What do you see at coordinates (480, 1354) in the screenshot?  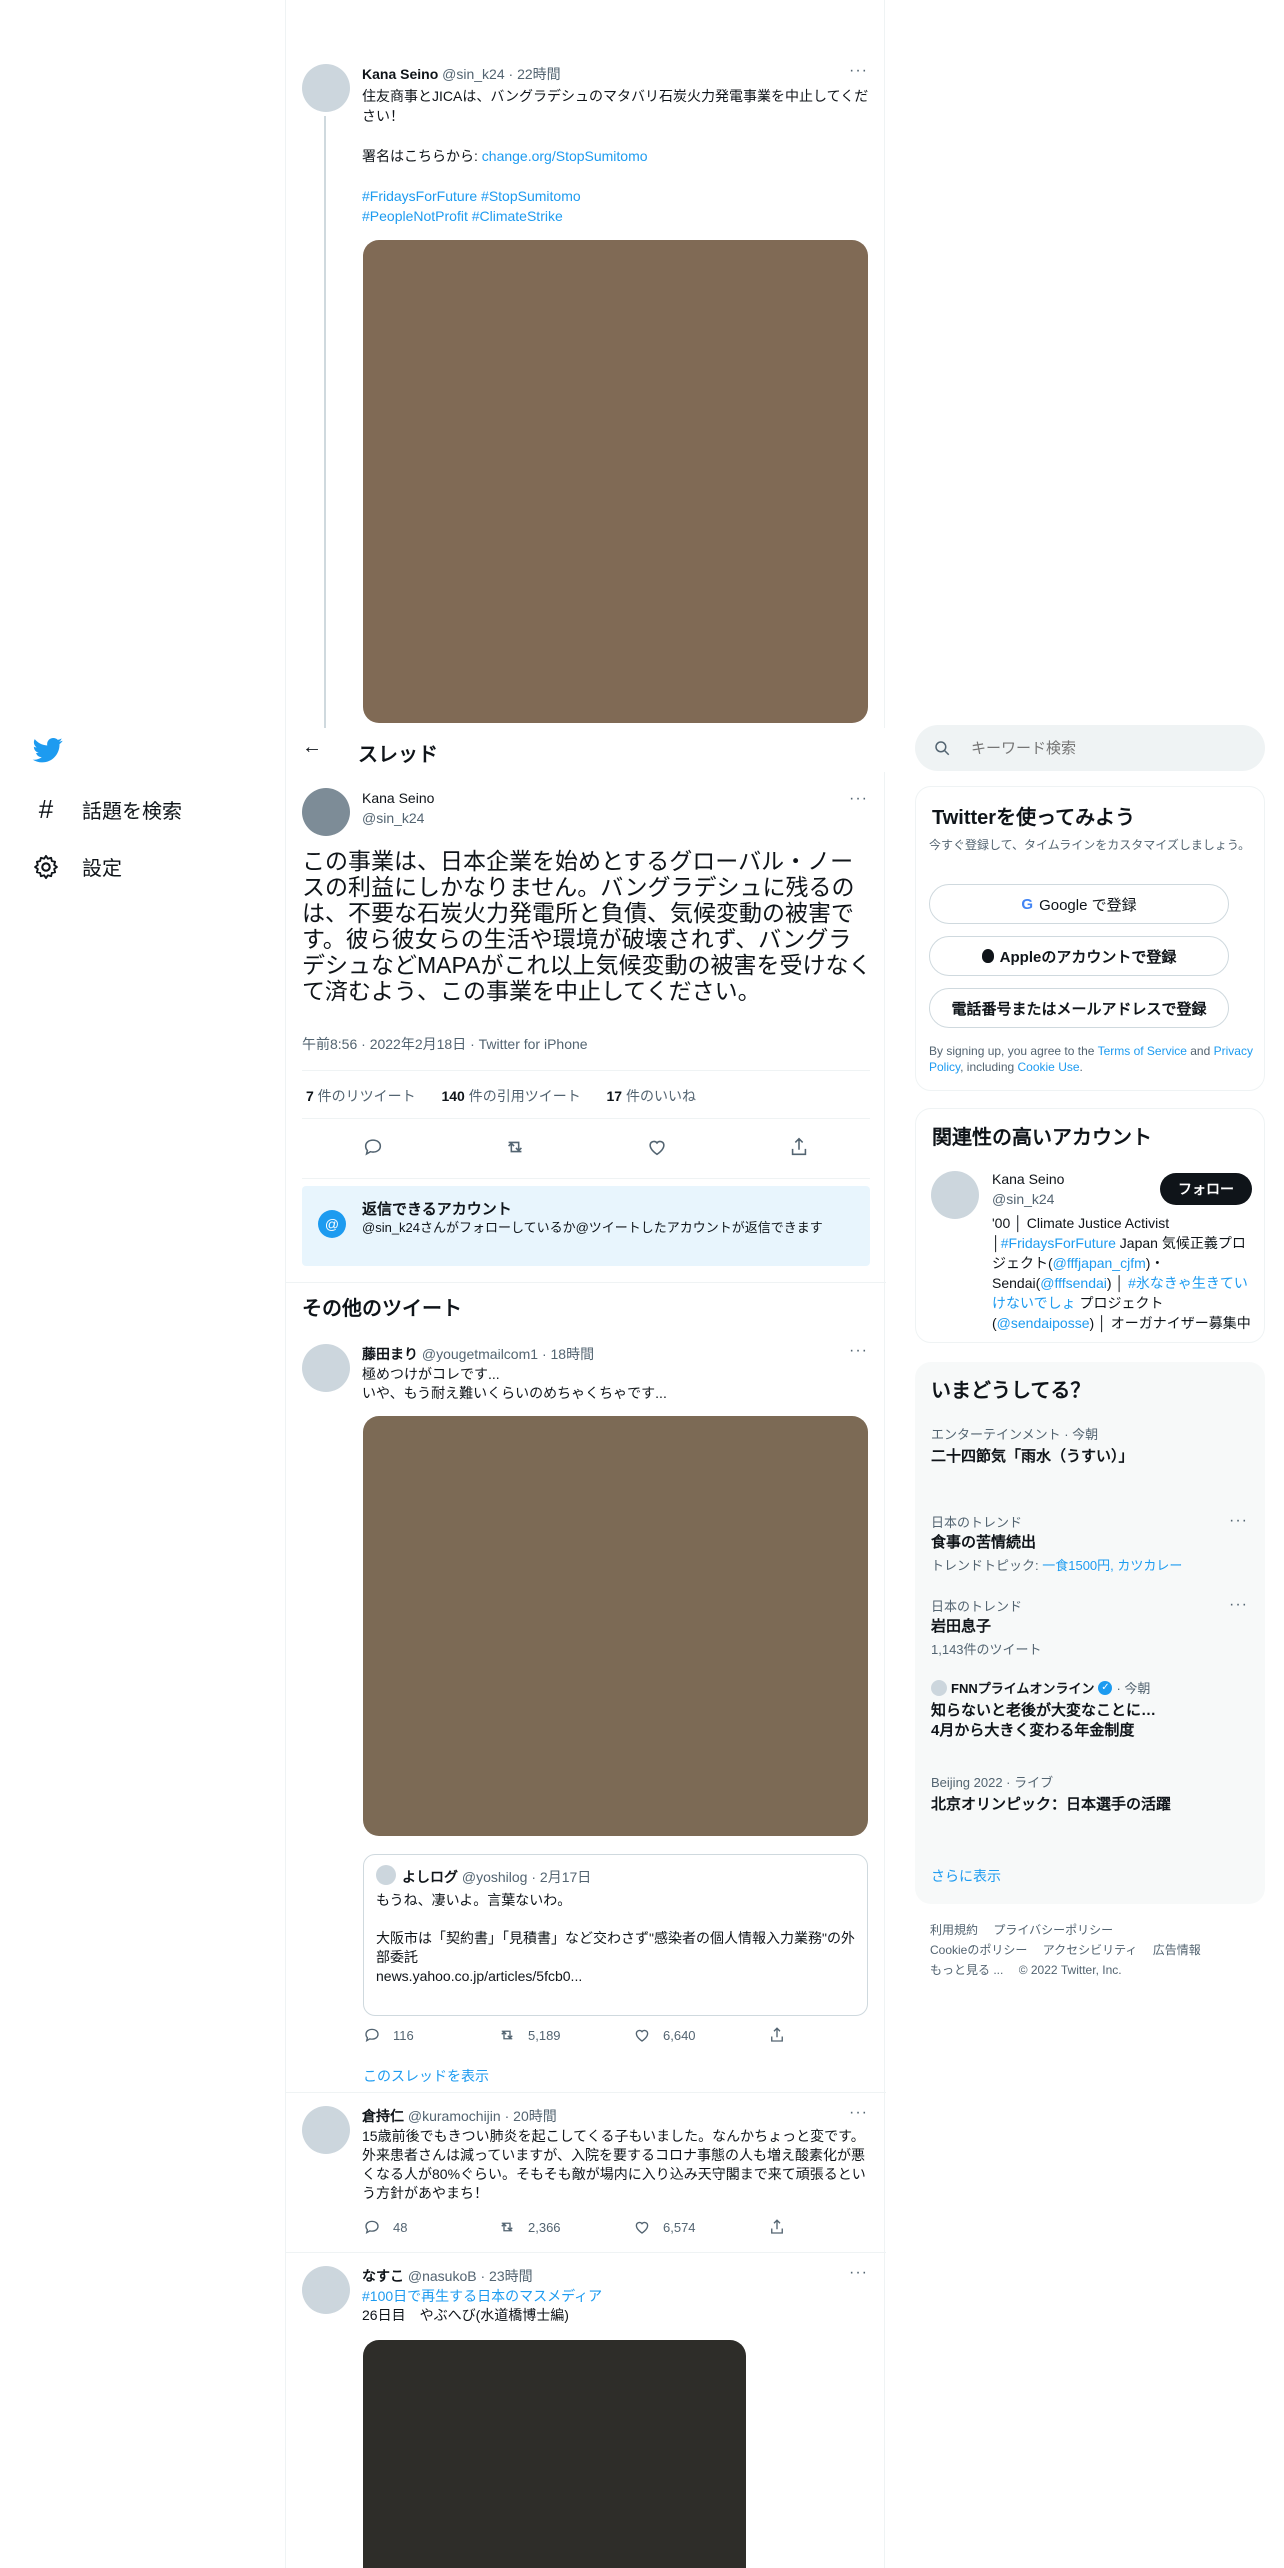 I see `author-handle: @yougetmailcom1` at bounding box center [480, 1354].